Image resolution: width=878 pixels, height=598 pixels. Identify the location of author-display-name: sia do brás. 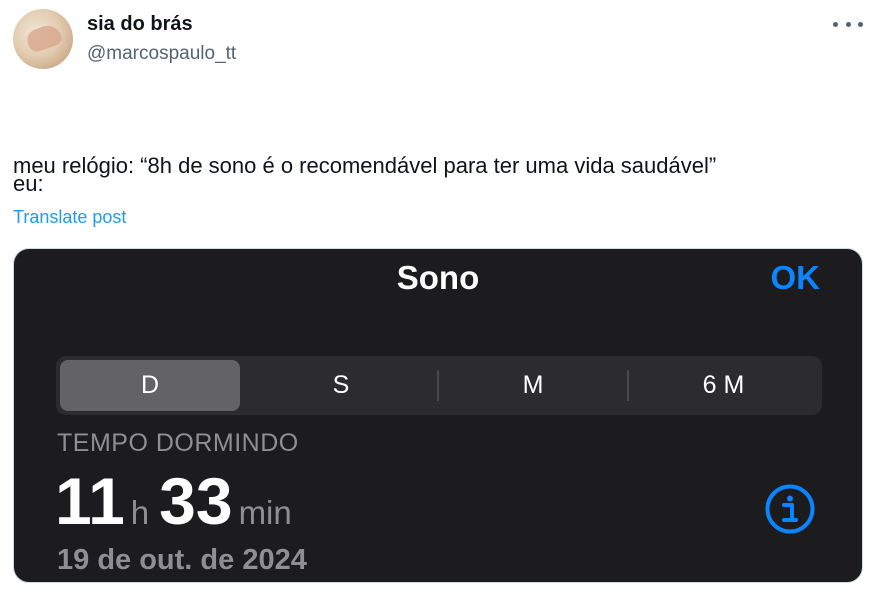
(140, 24).